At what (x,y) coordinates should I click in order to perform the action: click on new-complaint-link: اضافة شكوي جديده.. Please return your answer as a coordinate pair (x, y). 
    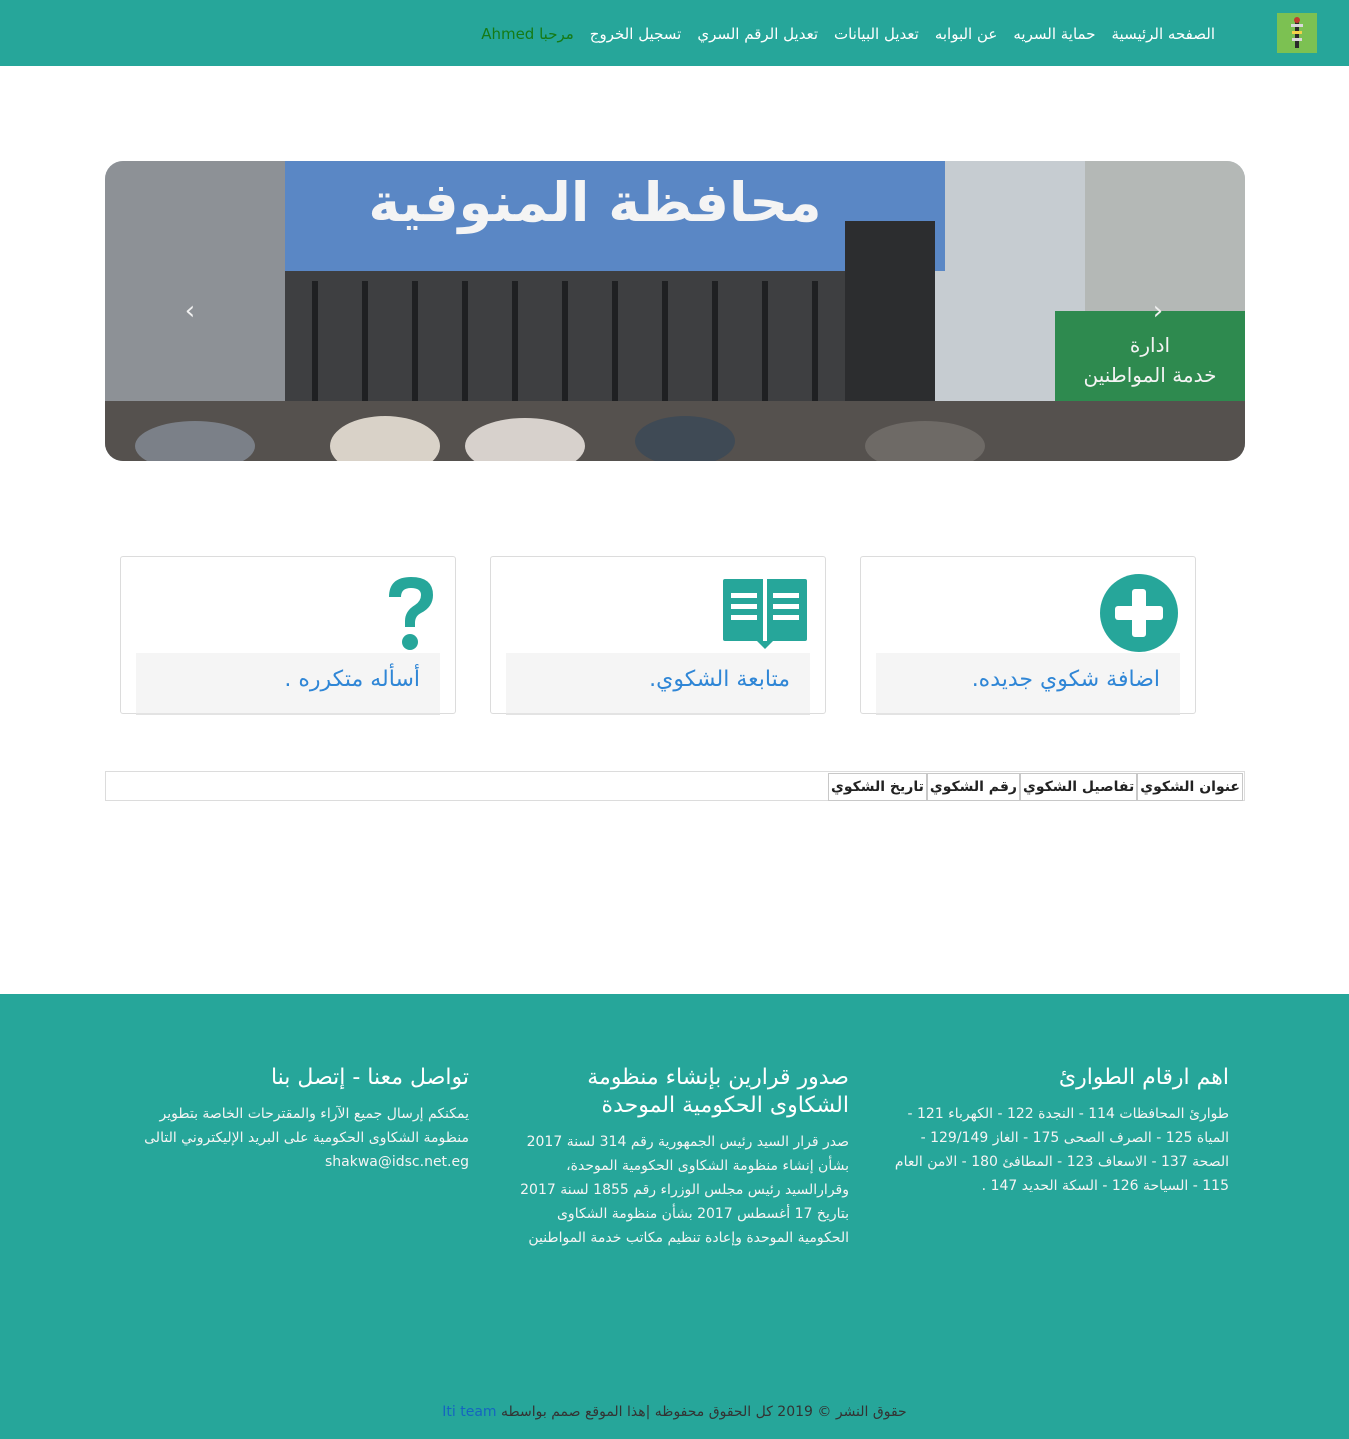
    Looking at the image, I should click on (1066, 679).